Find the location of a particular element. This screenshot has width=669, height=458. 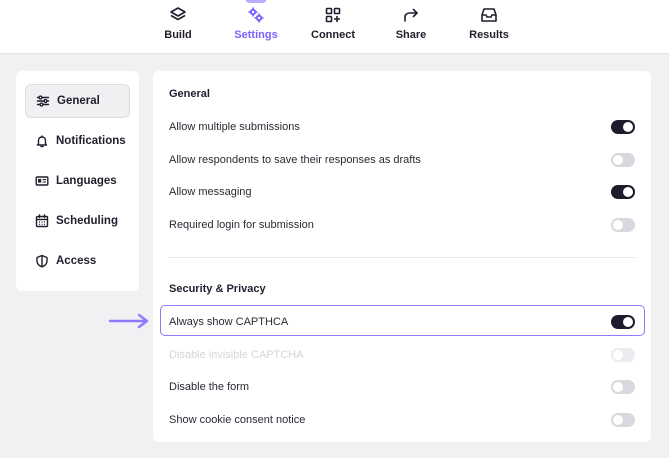

nav-connect: Connect is located at coordinates (333, 28).